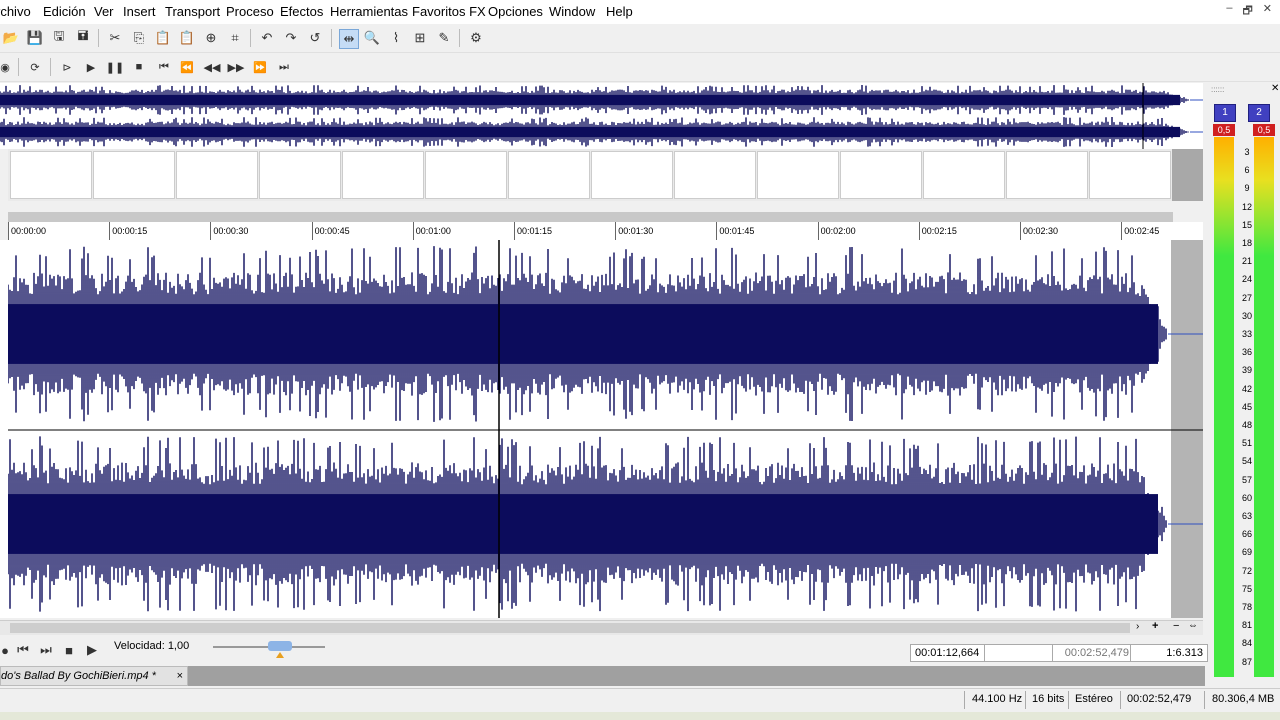 This screenshot has height=720, width=1280. What do you see at coordinates (949, 653) in the screenshot?
I see `position-field: 00:01:12,664` at bounding box center [949, 653].